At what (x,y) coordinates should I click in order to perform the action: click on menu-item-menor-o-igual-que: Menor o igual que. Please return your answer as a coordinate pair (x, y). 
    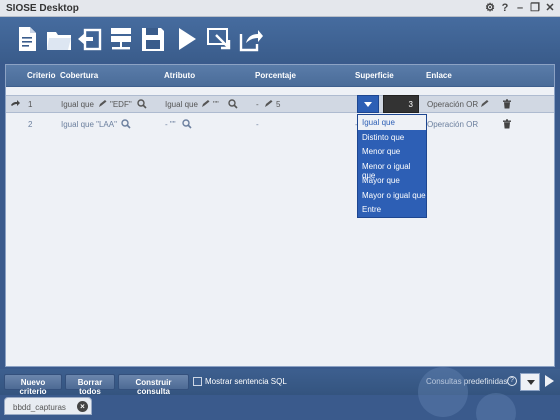
    Looking at the image, I should click on (392, 169).